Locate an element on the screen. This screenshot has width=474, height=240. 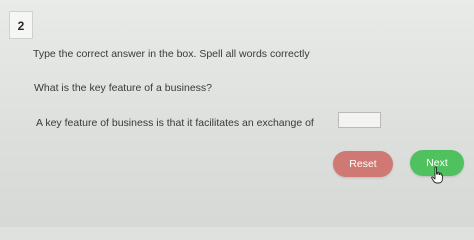
answer-input is located at coordinates (359, 120).